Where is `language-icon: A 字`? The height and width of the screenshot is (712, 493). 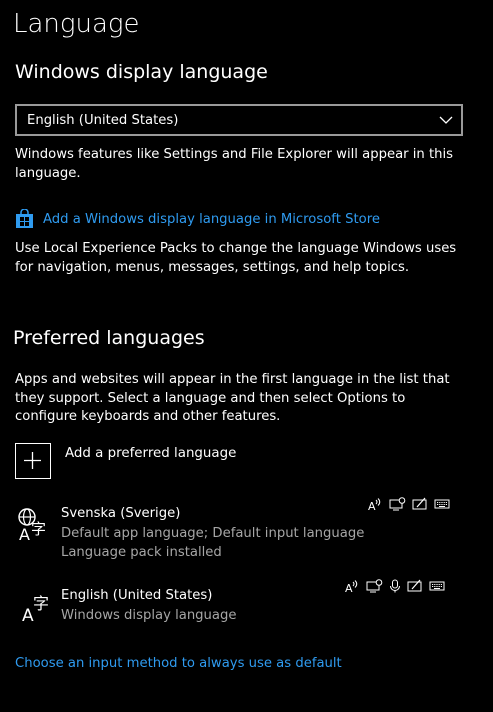 language-icon: A 字 is located at coordinates (35, 610).